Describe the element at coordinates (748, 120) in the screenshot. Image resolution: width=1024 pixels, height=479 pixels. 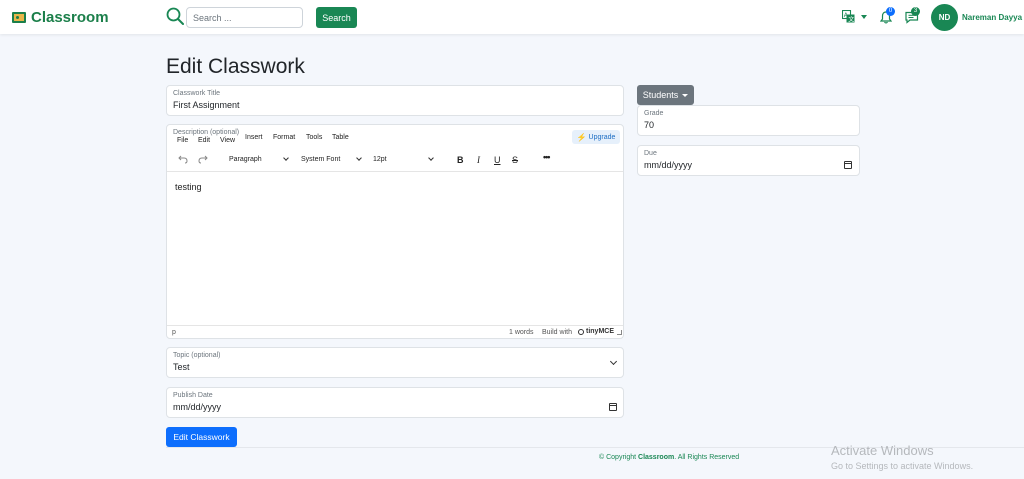
I see `grade-field: Grade 70` at that location.